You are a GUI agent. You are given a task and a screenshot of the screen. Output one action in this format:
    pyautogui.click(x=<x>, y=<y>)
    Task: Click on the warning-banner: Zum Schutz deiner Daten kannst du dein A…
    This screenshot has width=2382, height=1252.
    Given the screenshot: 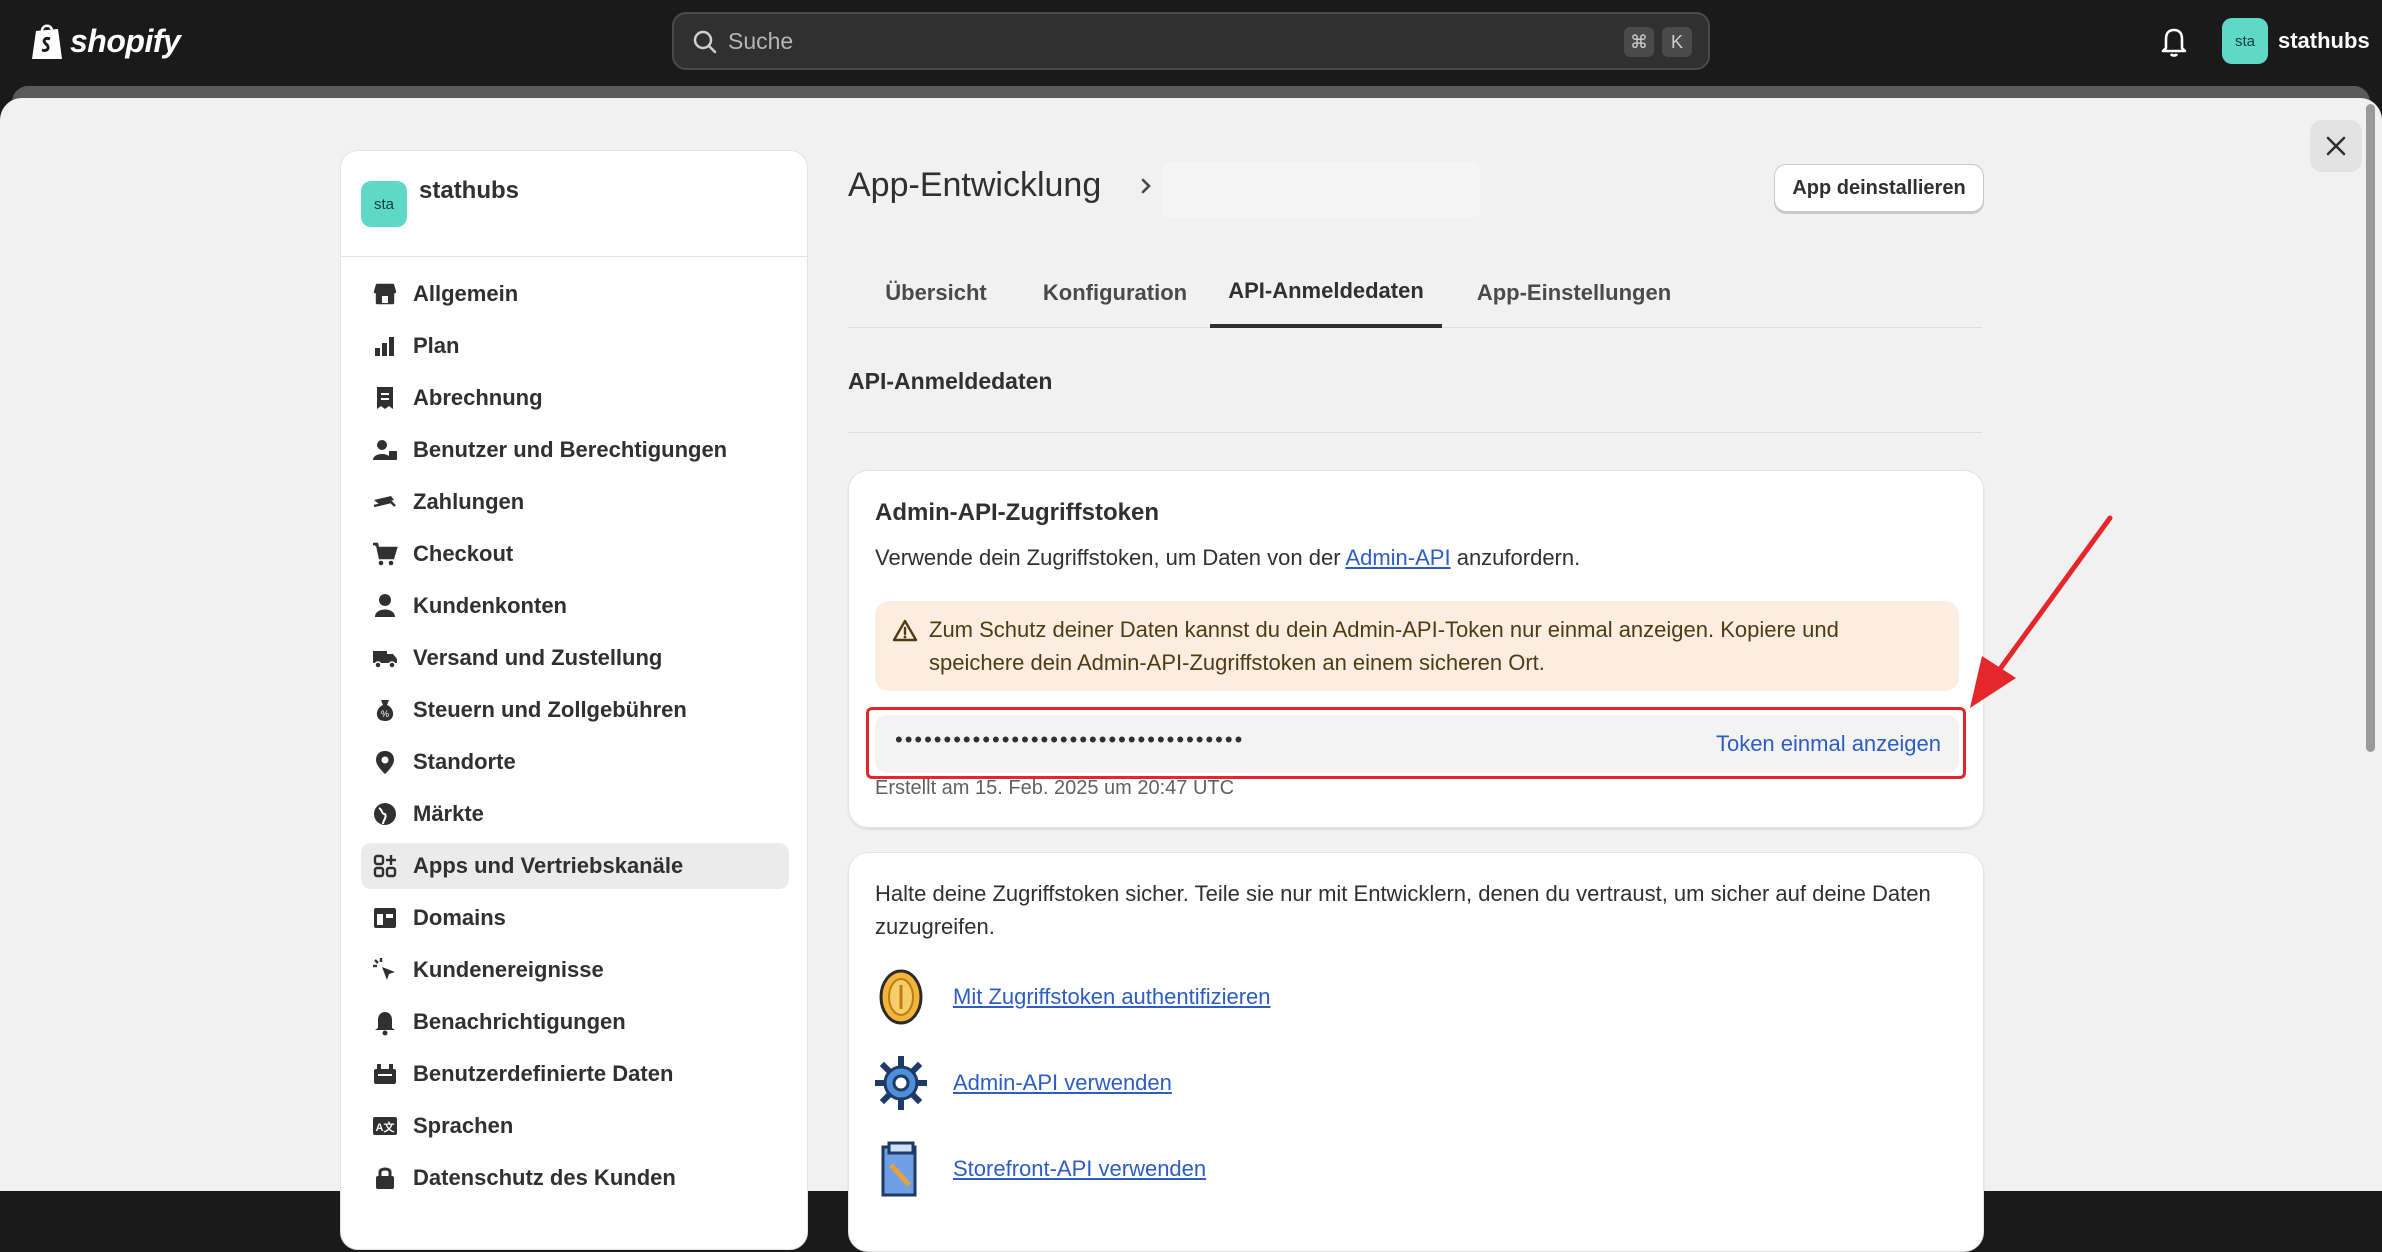 What is the action you would take?
    pyautogui.click(x=1417, y=646)
    